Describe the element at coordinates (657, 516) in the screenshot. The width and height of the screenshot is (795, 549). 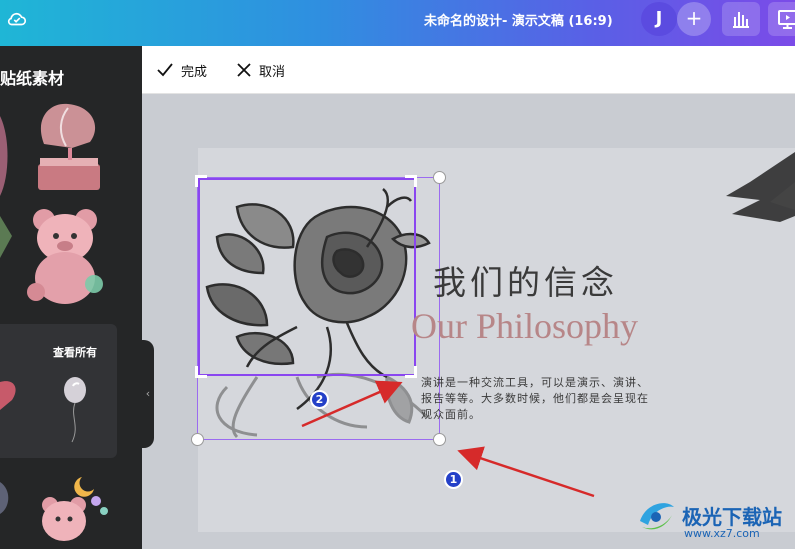
I see `watermark-logo-icon` at that location.